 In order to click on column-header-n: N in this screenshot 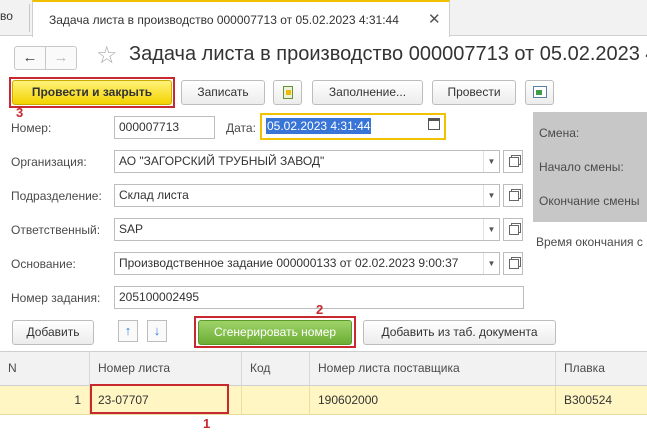, I will do `click(45, 369)`.